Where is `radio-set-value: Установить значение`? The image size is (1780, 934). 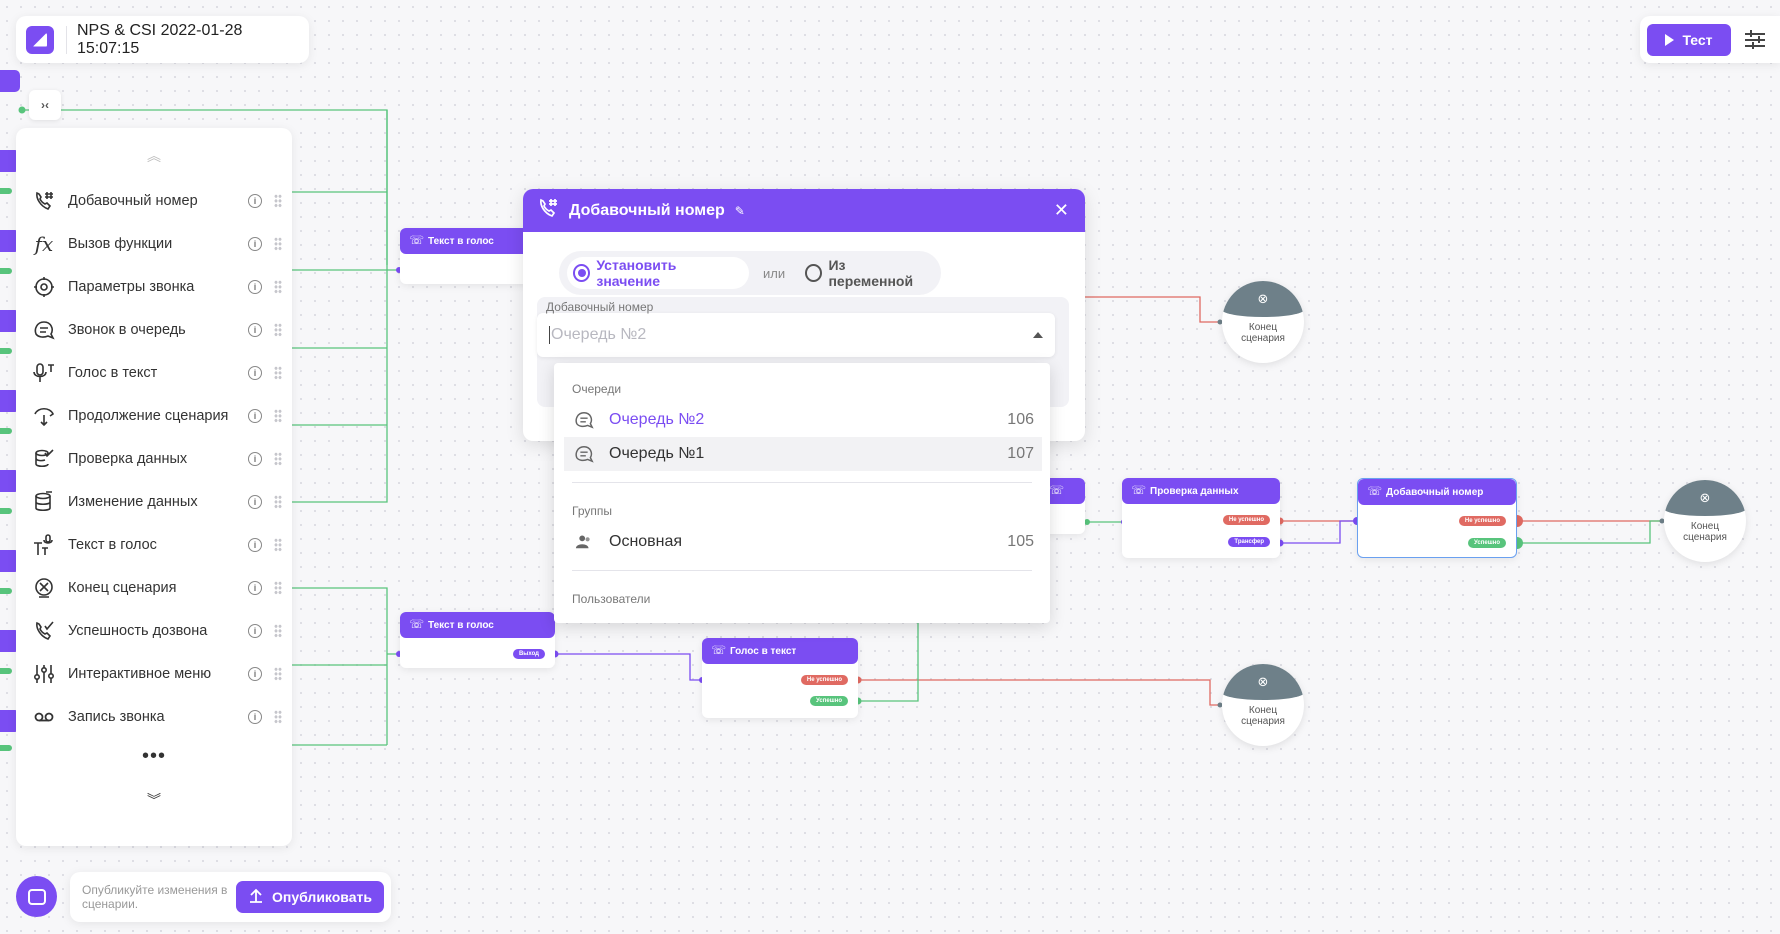
radio-set-value: Установить значение is located at coordinates (658, 273).